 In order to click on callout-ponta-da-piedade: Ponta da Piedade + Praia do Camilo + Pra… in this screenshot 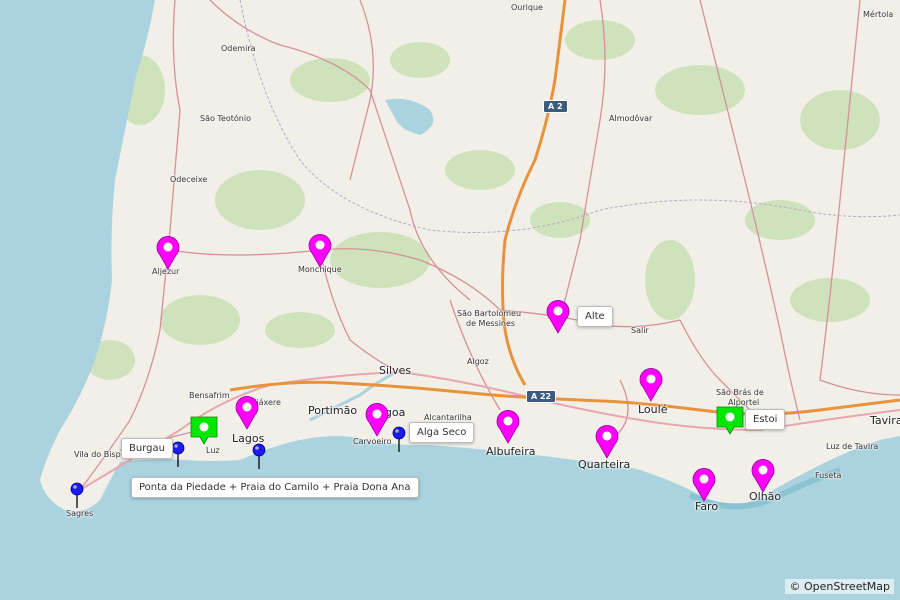, I will do `click(275, 487)`.